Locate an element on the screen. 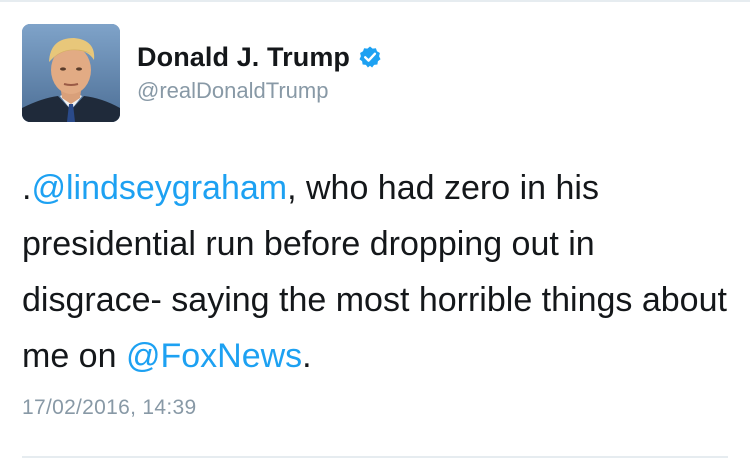 The height and width of the screenshot is (464, 750). text-segment: . is located at coordinates (307, 356).